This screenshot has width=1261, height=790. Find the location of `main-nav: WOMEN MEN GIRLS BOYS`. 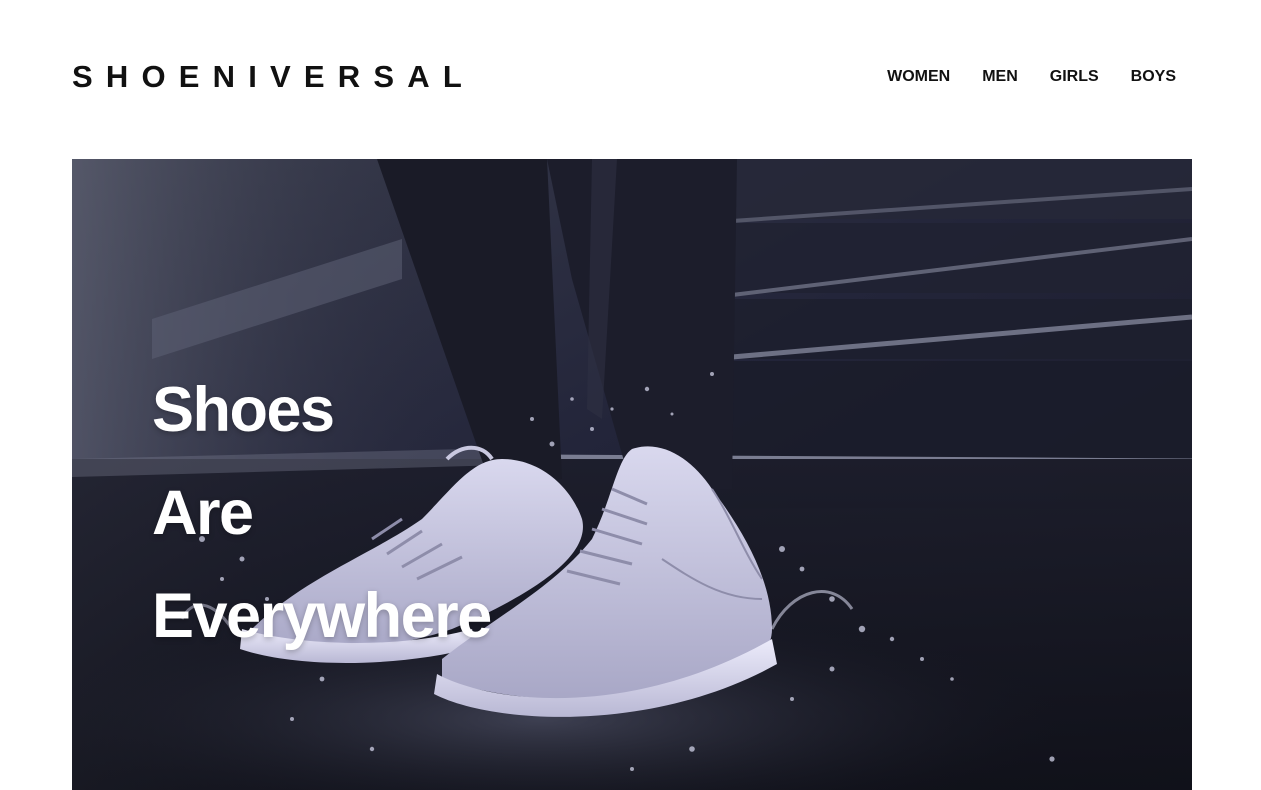

main-nav: WOMEN MEN GIRLS BOYS is located at coordinates (1031, 77).